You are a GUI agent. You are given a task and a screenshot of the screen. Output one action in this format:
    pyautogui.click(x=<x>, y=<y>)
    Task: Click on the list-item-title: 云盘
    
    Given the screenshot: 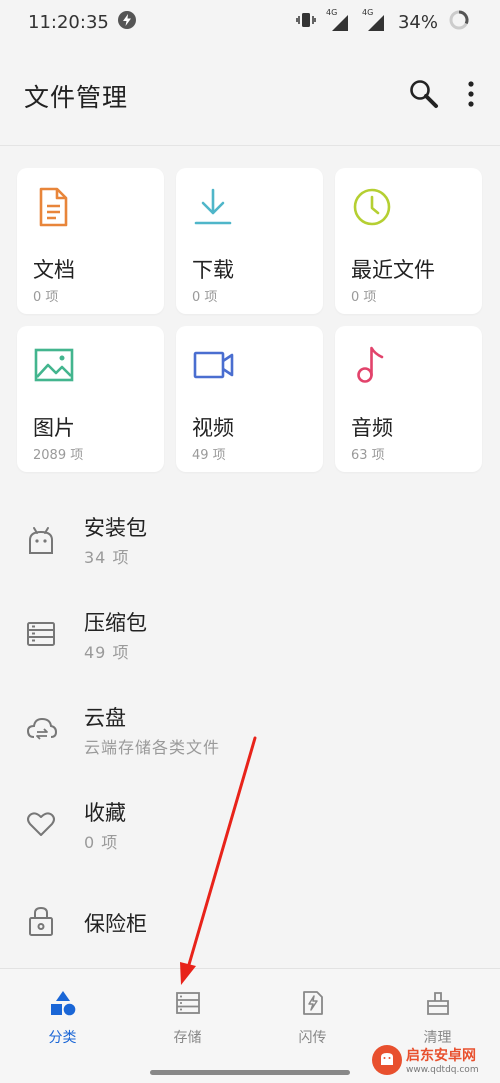 What is the action you would take?
    pyautogui.click(x=105, y=718)
    